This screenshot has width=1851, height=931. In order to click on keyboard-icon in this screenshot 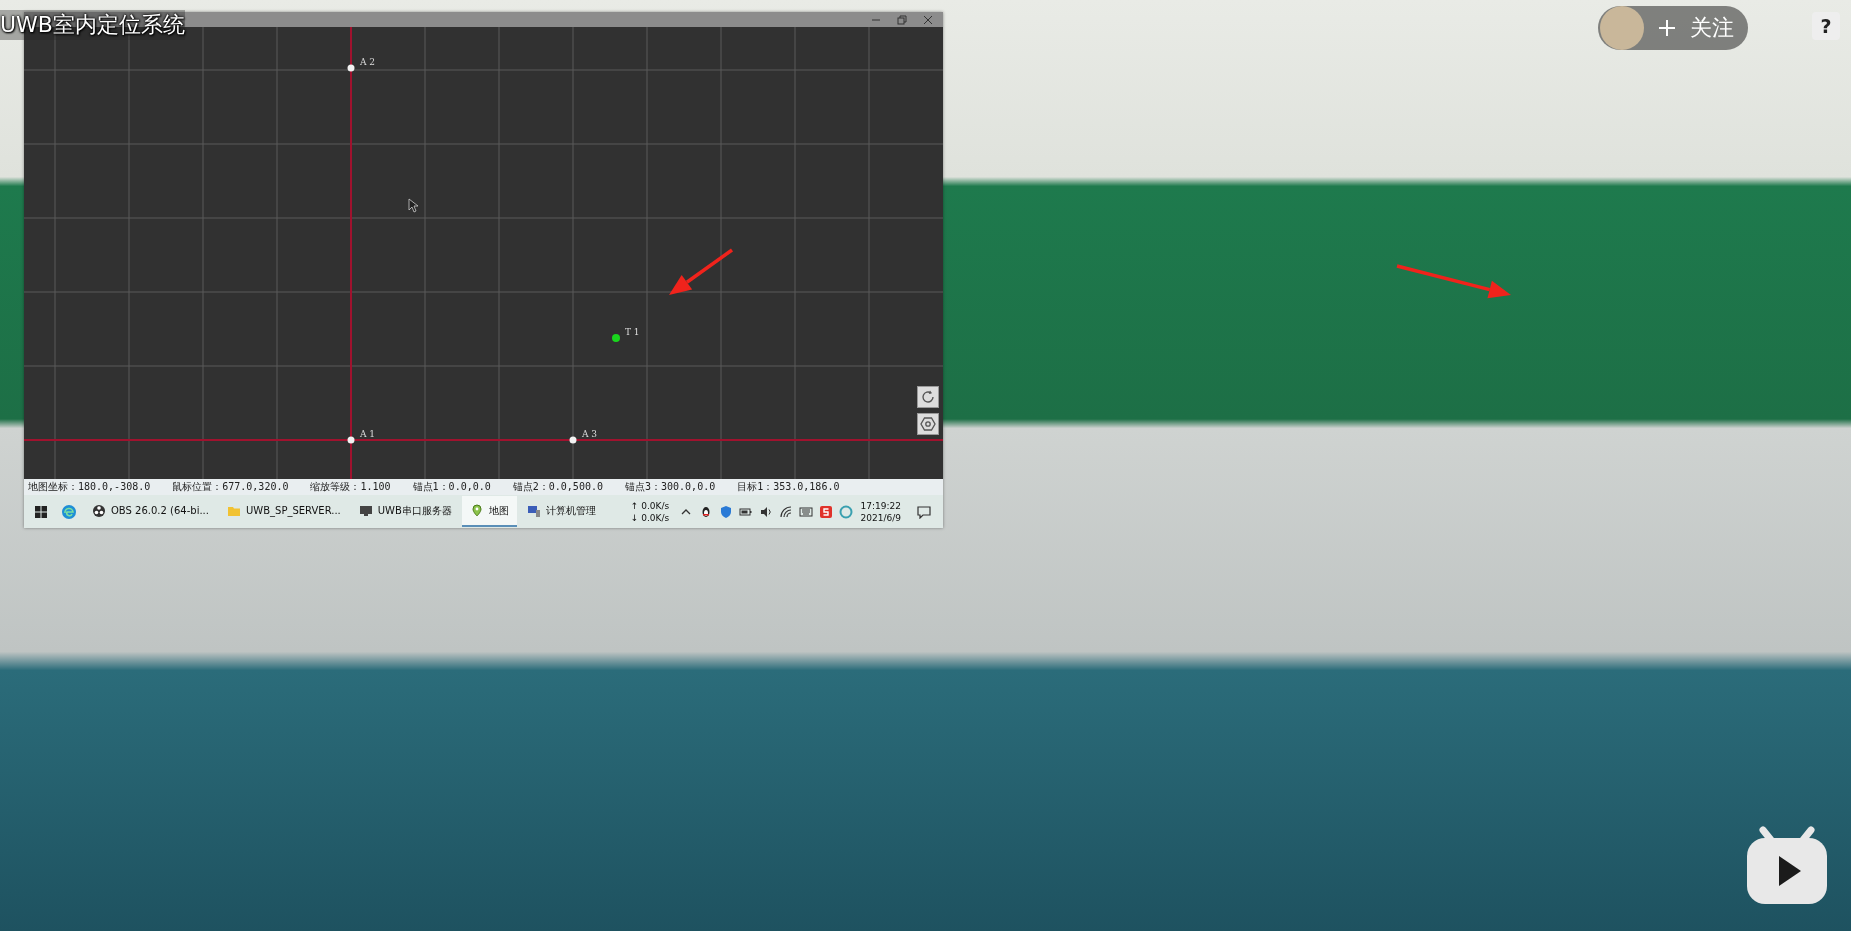, I will do `click(805, 511)`.